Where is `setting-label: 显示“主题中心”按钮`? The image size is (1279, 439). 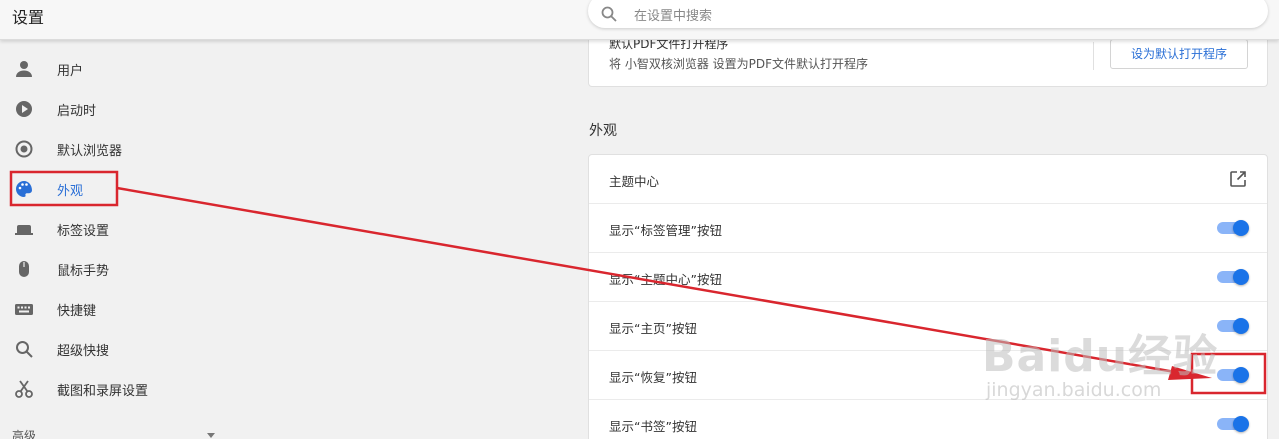
setting-label: 显示“主题中心”按钮 is located at coordinates (665, 279).